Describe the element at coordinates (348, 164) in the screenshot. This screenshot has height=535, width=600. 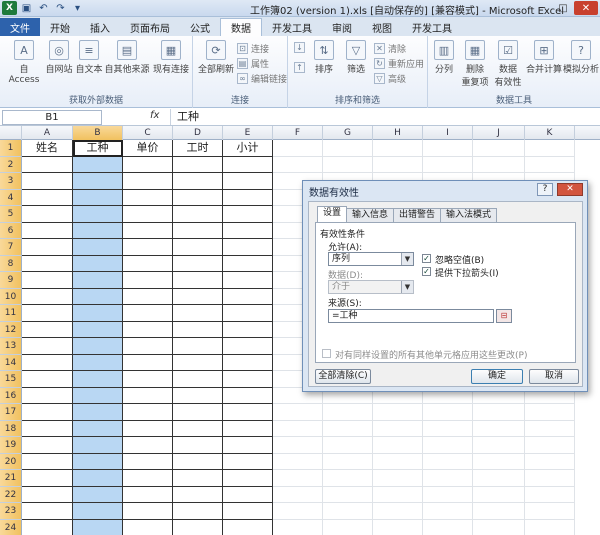
I see `cell-g2` at that location.